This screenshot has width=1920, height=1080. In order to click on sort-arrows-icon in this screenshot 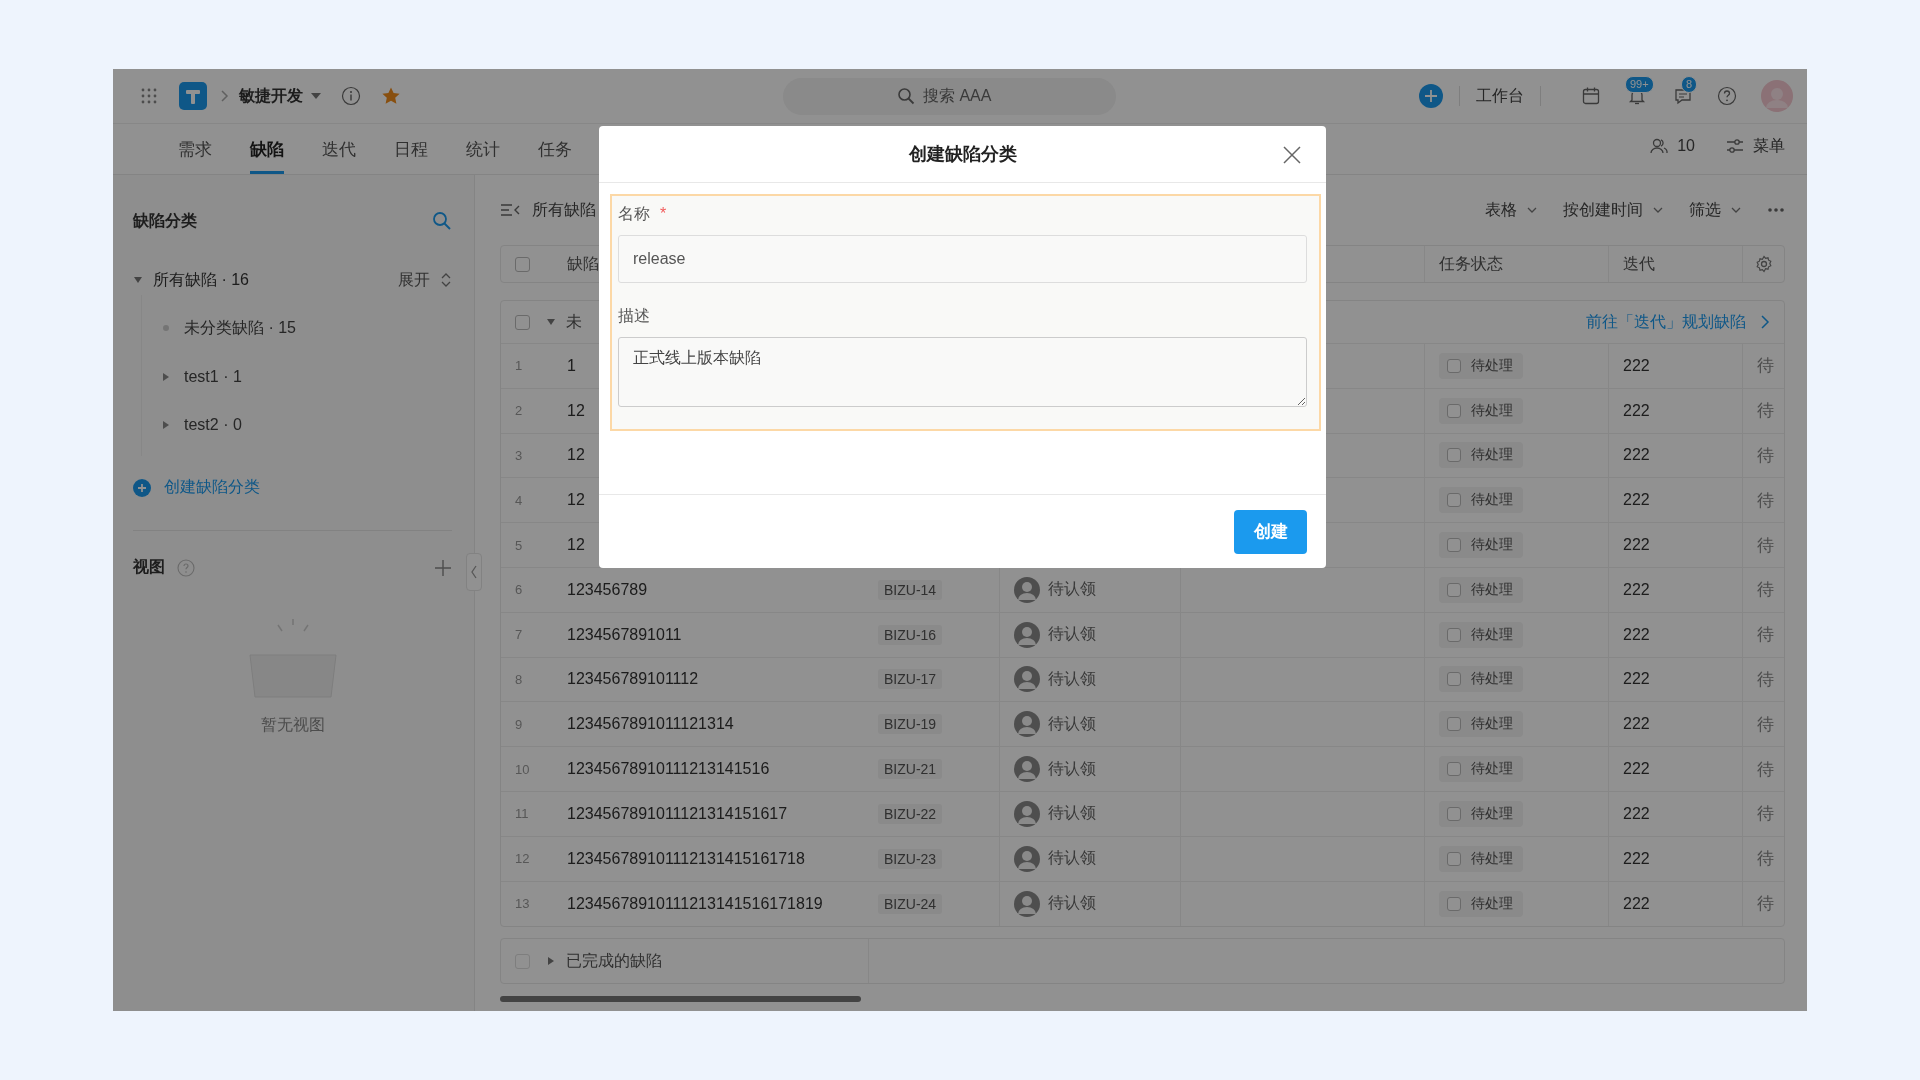, I will do `click(446, 280)`.